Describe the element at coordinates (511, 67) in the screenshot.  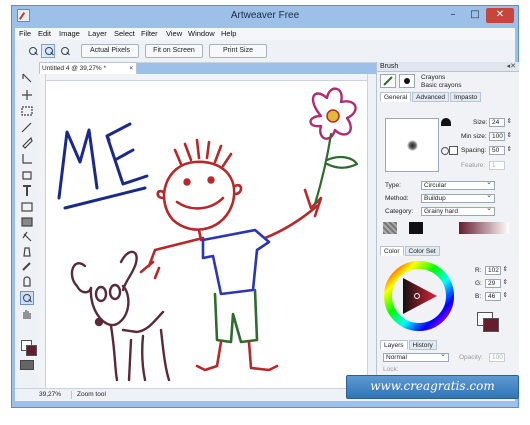
I see `panel-pin-icon: ◂✕` at that location.